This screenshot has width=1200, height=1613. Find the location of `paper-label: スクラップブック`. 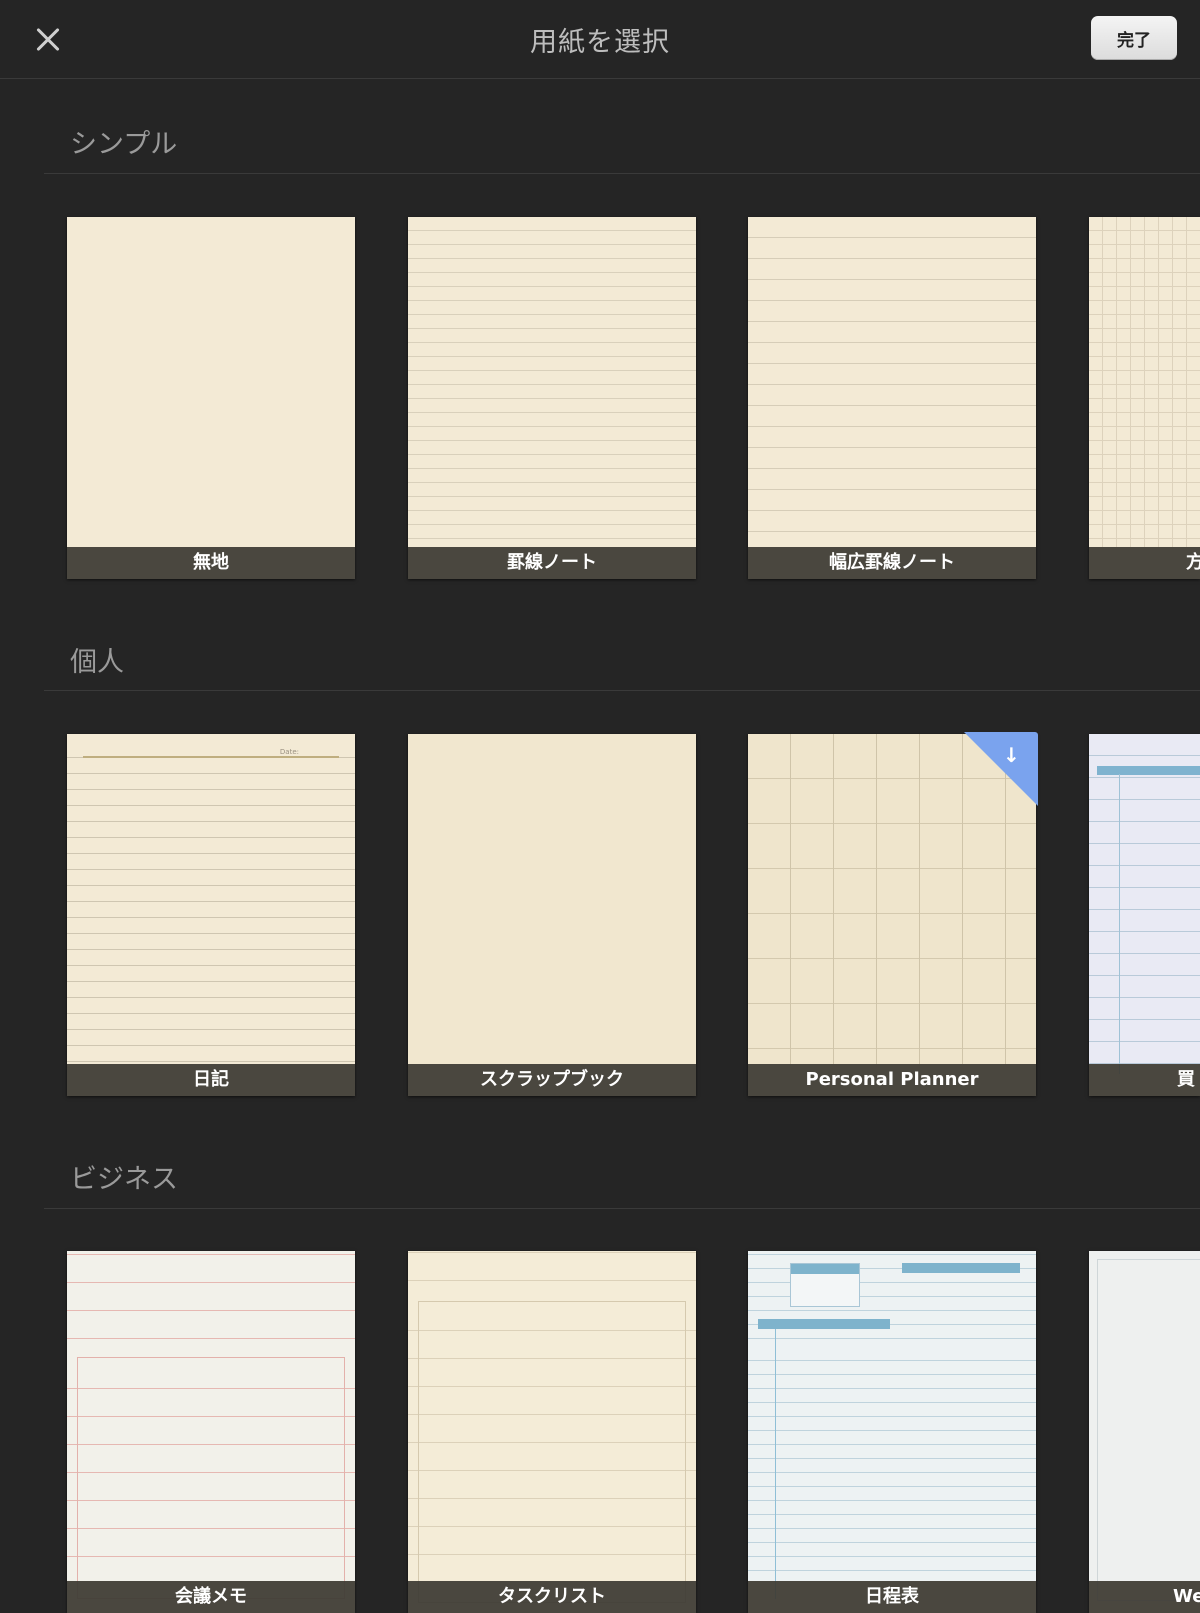

paper-label: スクラップブック is located at coordinates (552, 1080).